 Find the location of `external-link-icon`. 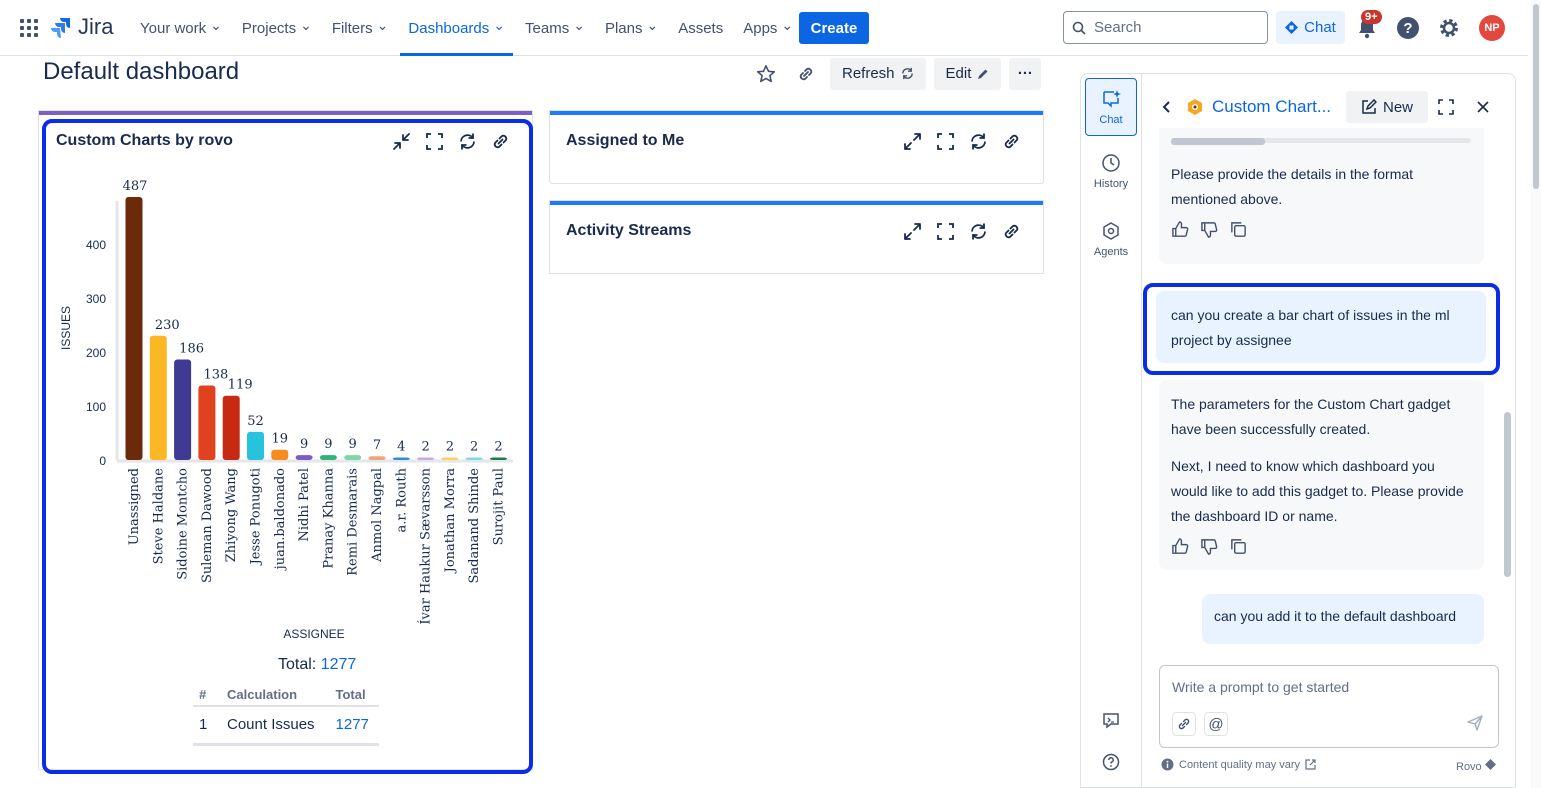

external-link-icon is located at coordinates (1310, 764).